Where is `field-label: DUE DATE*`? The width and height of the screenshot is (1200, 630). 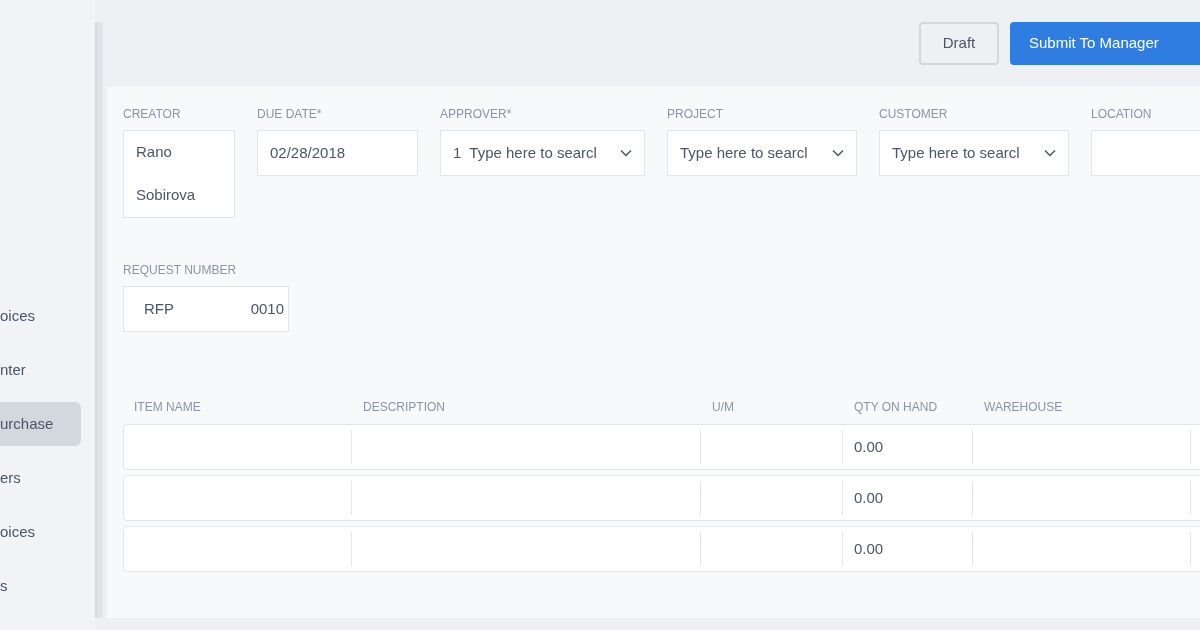 field-label: DUE DATE* is located at coordinates (290, 114).